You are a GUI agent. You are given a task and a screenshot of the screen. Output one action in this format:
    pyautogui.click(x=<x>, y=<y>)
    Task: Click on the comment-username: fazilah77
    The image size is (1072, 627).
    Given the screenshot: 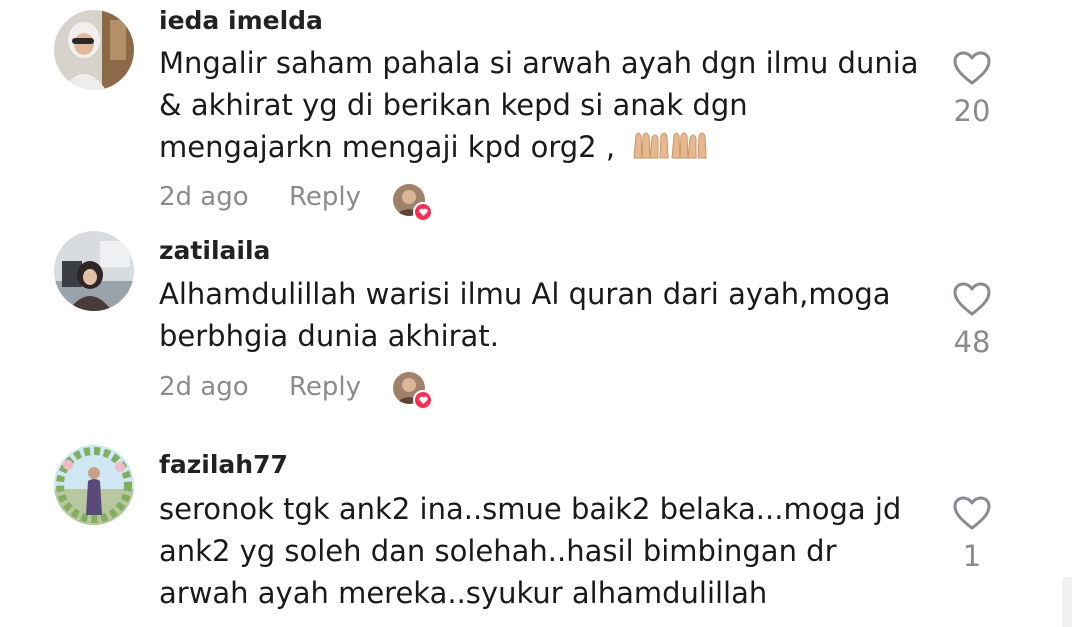 What is the action you would take?
    pyautogui.click(x=223, y=464)
    